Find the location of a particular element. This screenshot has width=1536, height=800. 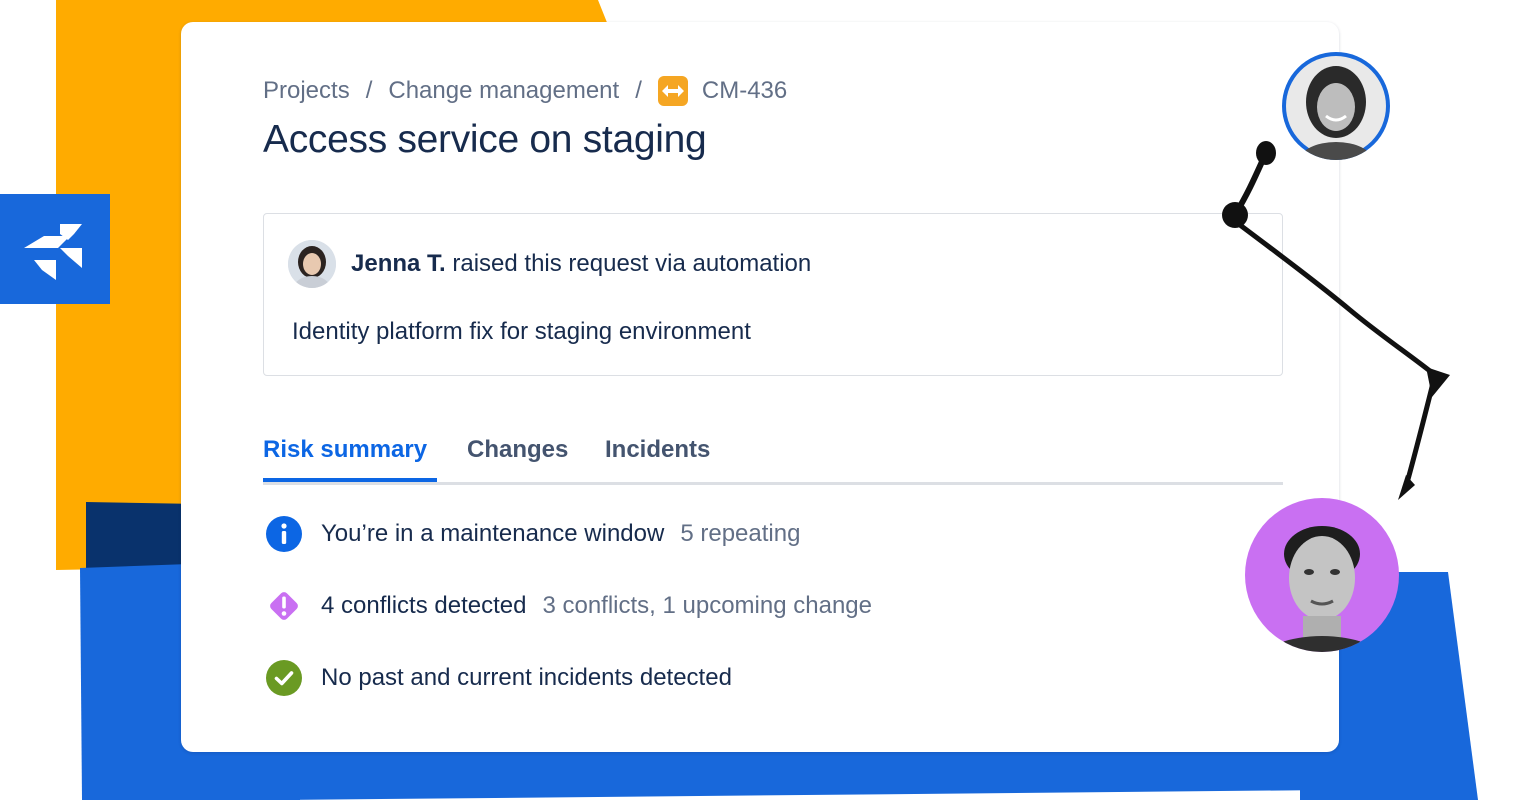

risk-item-detail: 3 conflicts, 1 upcoming change is located at coordinates (707, 605).